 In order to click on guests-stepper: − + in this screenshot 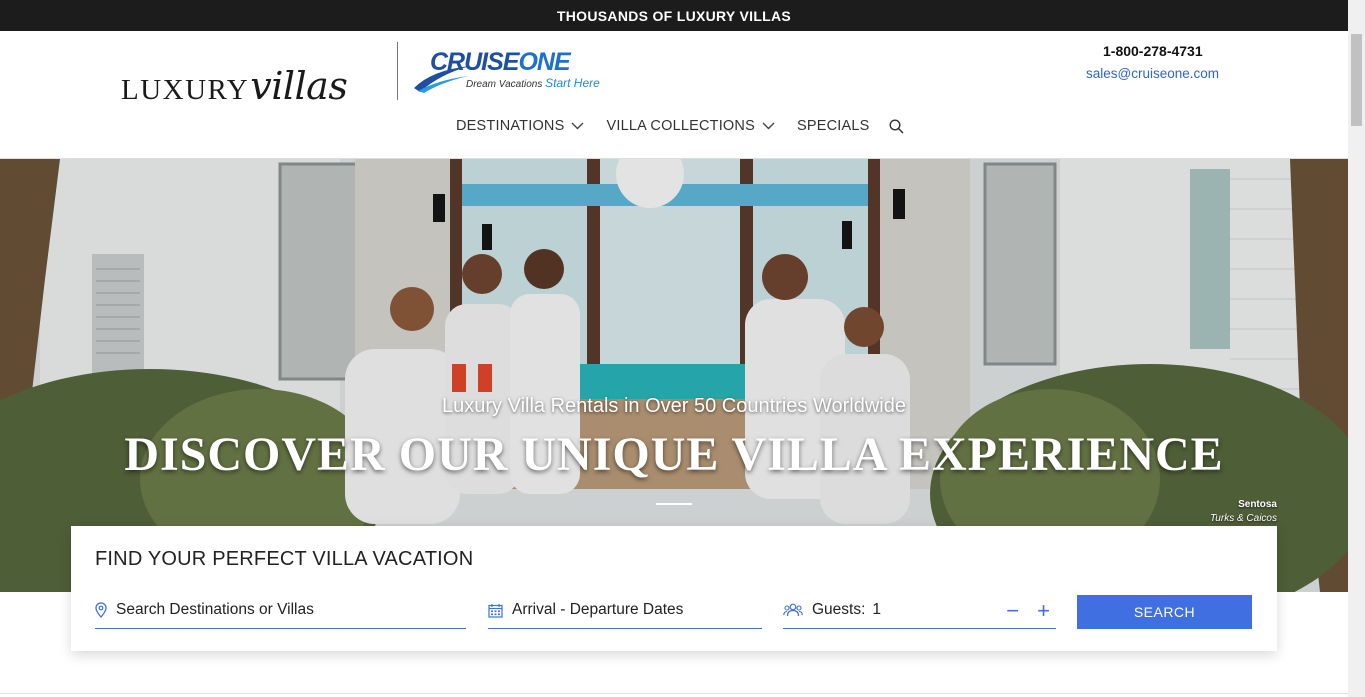, I will do `click(1028, 611)`.